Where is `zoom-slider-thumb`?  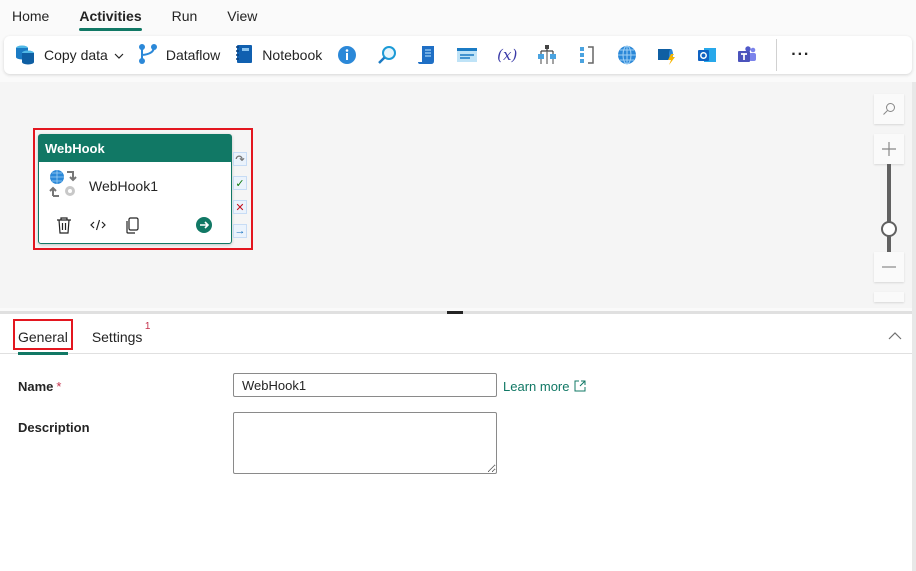 zoom-slider-thumb is located at coordinates (889, 229).